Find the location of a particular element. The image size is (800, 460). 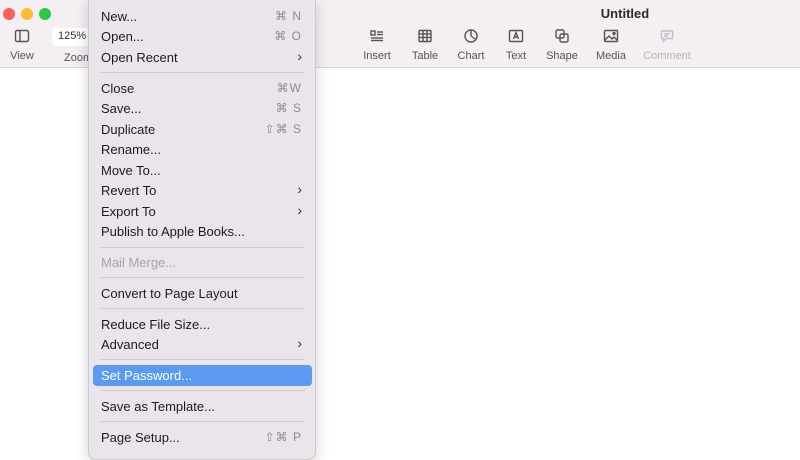

shortcut: ⇧⌘ P is located at coordinates (283, 437).